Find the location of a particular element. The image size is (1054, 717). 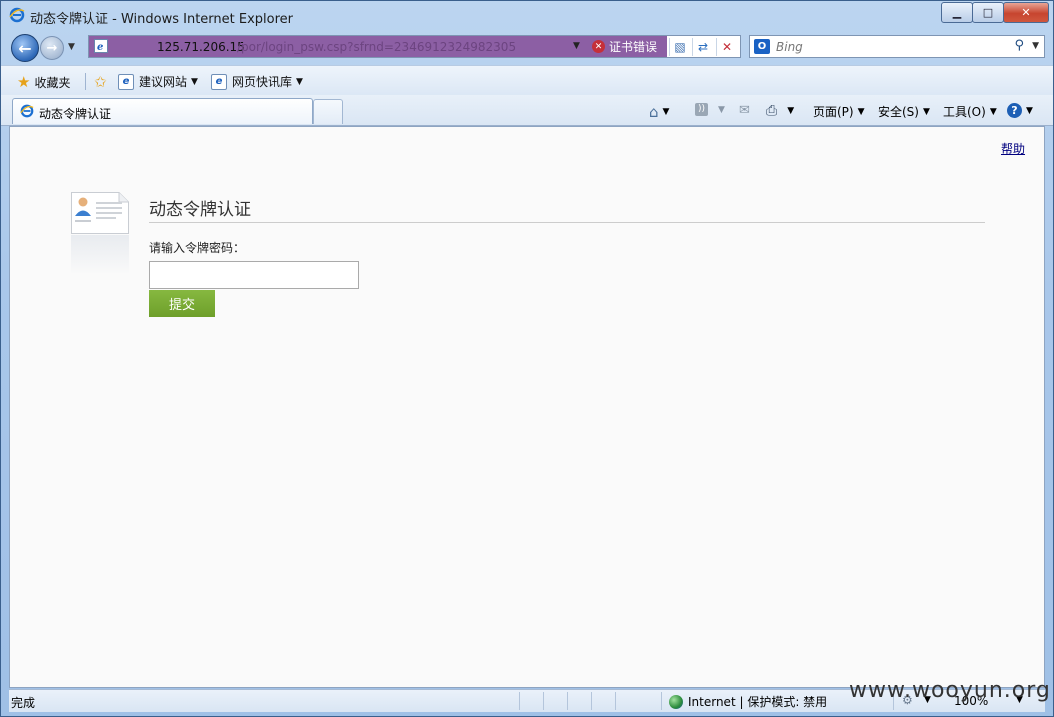

mail-icon: ✉ is located at coordinates (744, 110).